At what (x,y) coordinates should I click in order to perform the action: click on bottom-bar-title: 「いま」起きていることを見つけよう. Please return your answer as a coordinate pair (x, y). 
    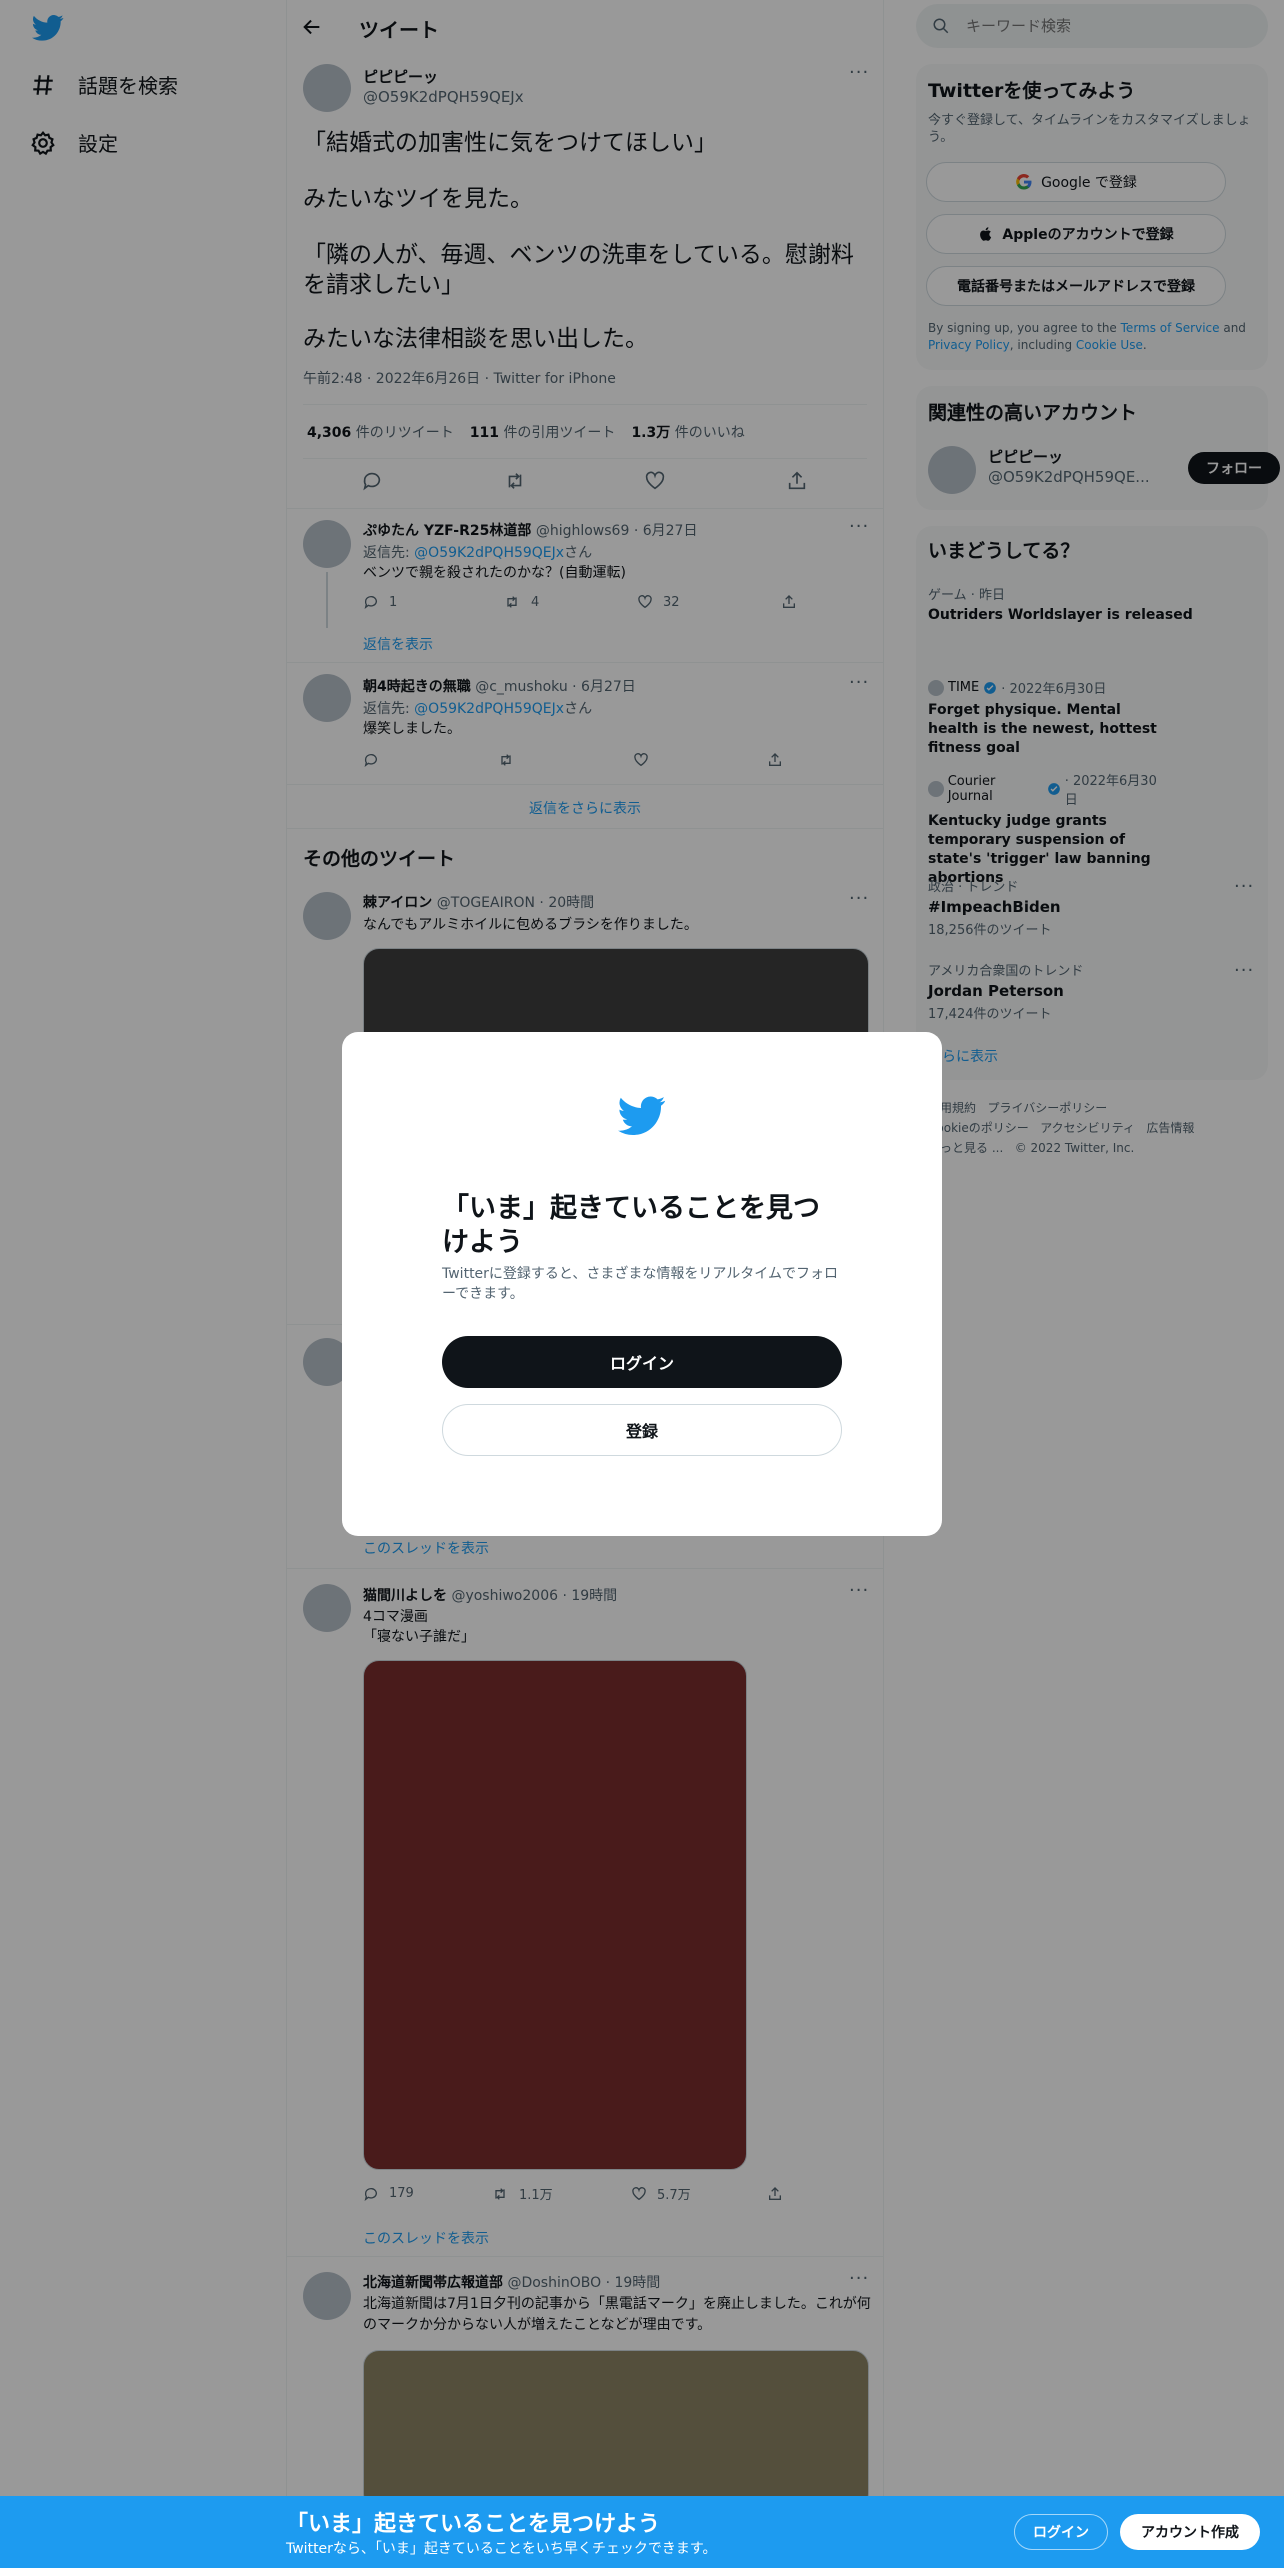
    Looking at the image, I should click on (473, 2524).